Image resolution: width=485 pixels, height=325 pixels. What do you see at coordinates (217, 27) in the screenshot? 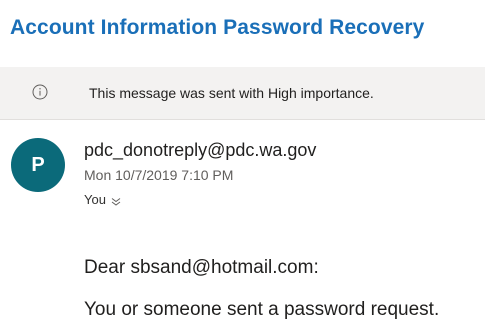
I see `email-subject: Account Information Password Recovery` at bounding box center [217, 27].